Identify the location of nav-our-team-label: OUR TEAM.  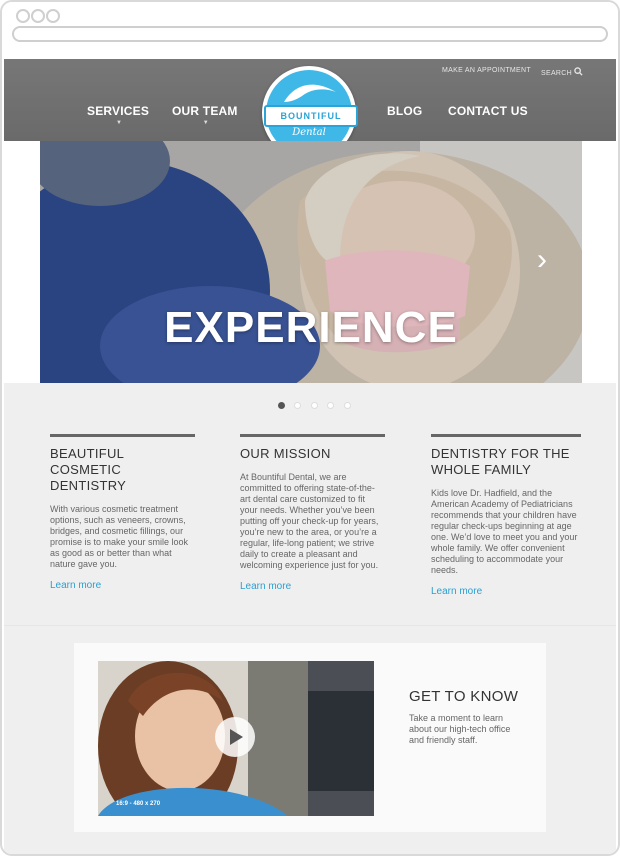
(205, 111).